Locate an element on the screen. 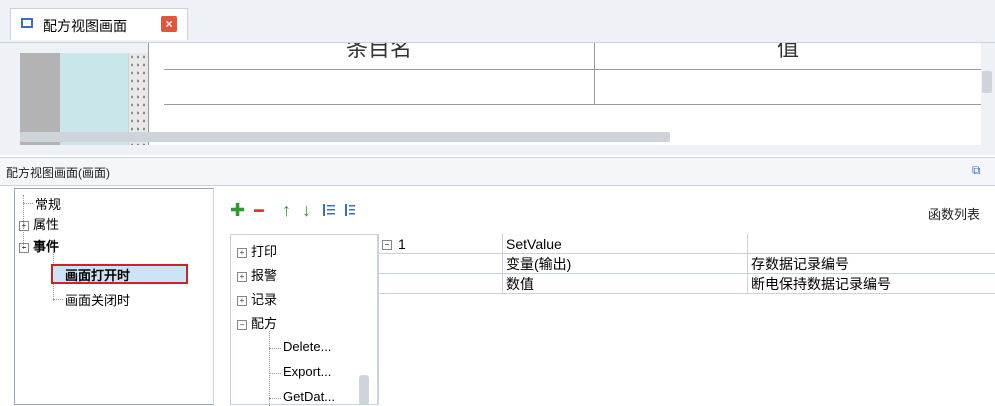 Image resolution: width=995 pixels, height=406 pixels. tree-item-general: 常规 is located at coordinates (48, 203).